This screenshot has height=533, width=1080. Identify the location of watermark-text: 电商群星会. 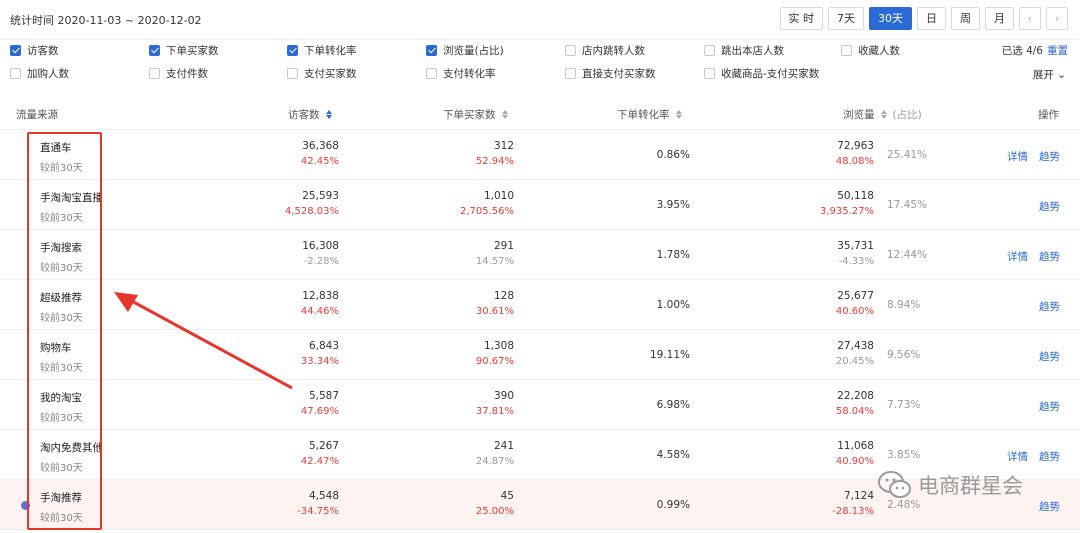
(970, 486).